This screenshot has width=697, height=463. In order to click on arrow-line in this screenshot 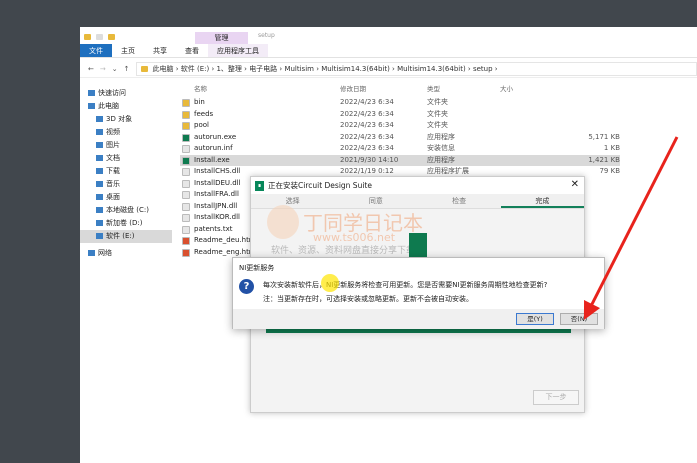, I will do `click(631, 228)`.